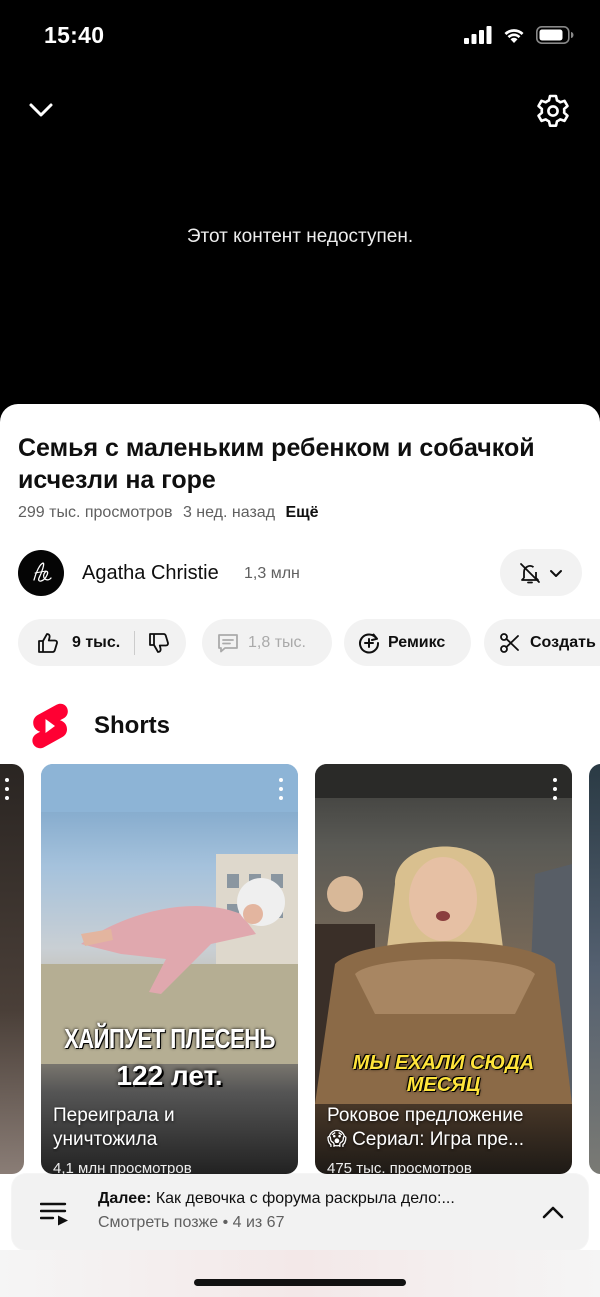  I want to click on action-bar: 9 тыс. 1,8 тыс. Ремикс Создать, so click(309, 642).